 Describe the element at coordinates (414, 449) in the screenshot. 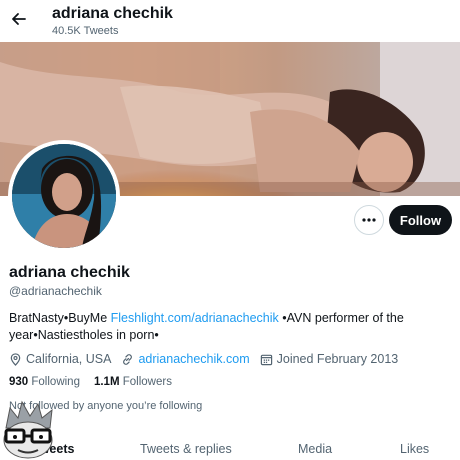

I see `tab-likes: Likes` at that location.